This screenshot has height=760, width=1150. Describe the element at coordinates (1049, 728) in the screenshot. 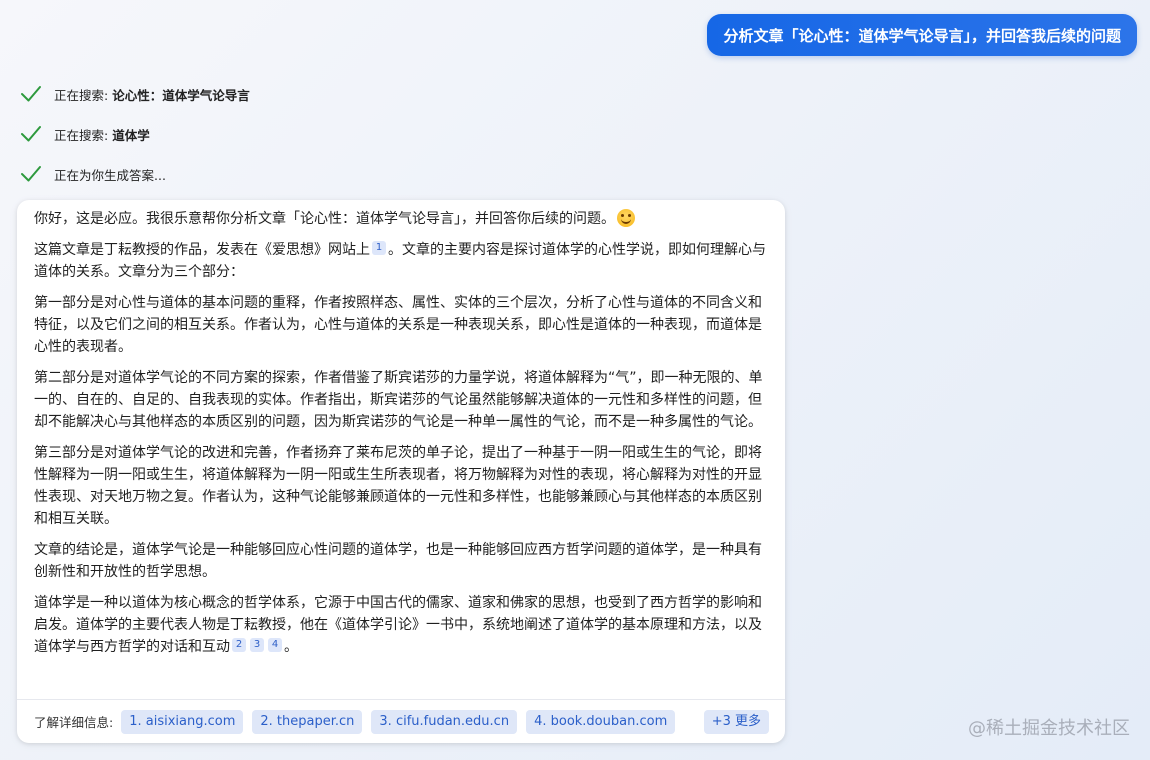

I see `watermark: @稀土掘金技术社区` at that location.